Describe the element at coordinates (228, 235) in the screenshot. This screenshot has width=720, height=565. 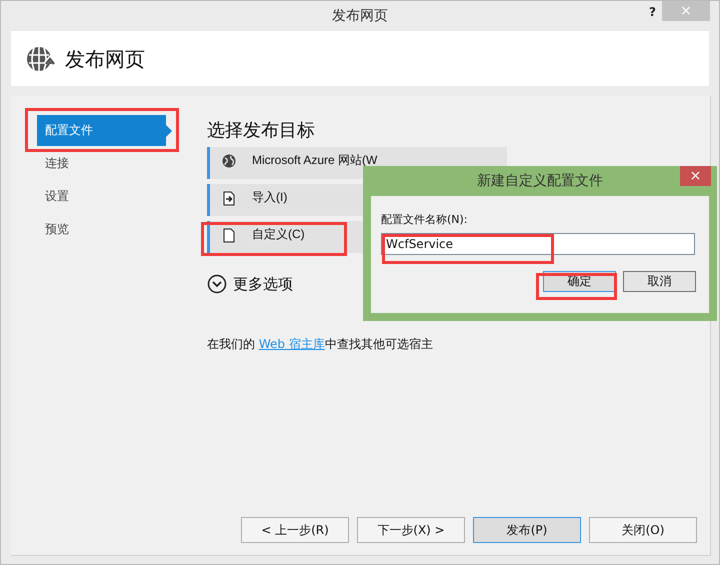
I see `document-icon` at that location.